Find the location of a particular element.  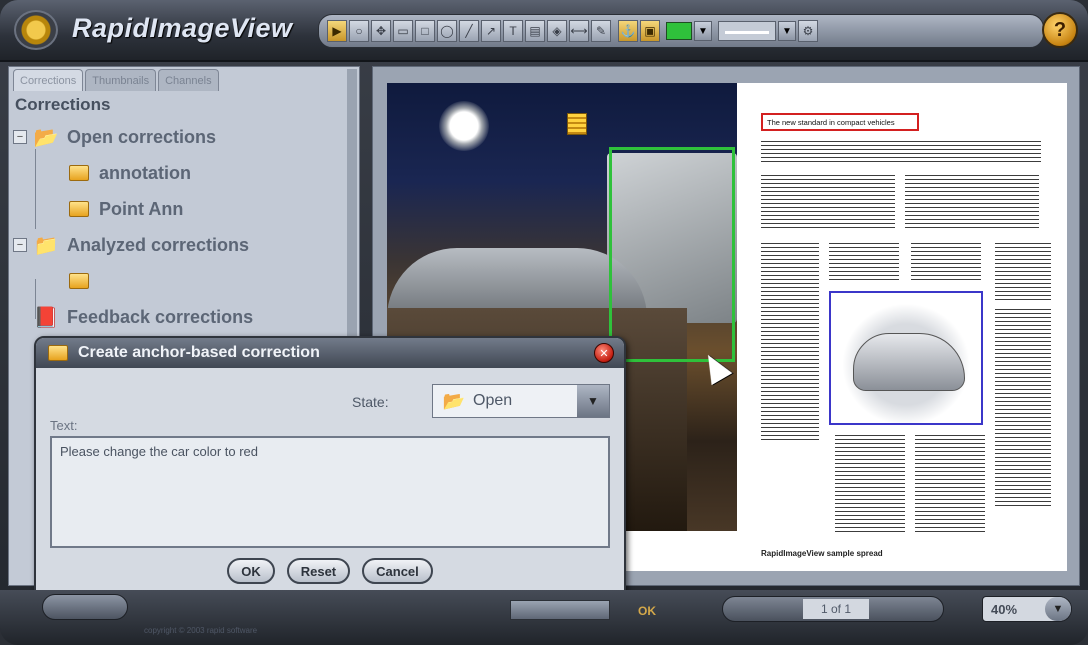

reset-button: Reset is located at coordinates (318, 571).